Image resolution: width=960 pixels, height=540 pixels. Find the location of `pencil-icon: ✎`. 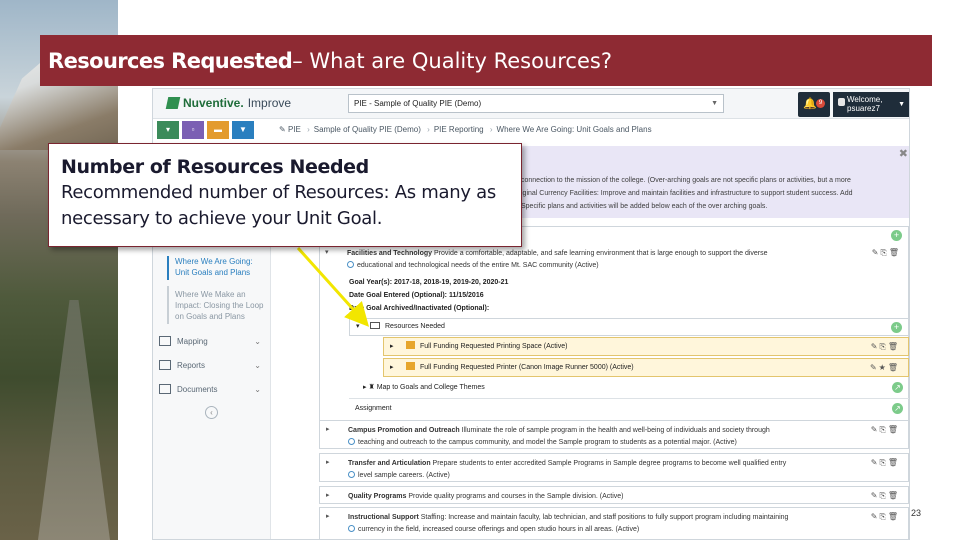

pencil-icon: ✎ is located at coordinates (283, 129).